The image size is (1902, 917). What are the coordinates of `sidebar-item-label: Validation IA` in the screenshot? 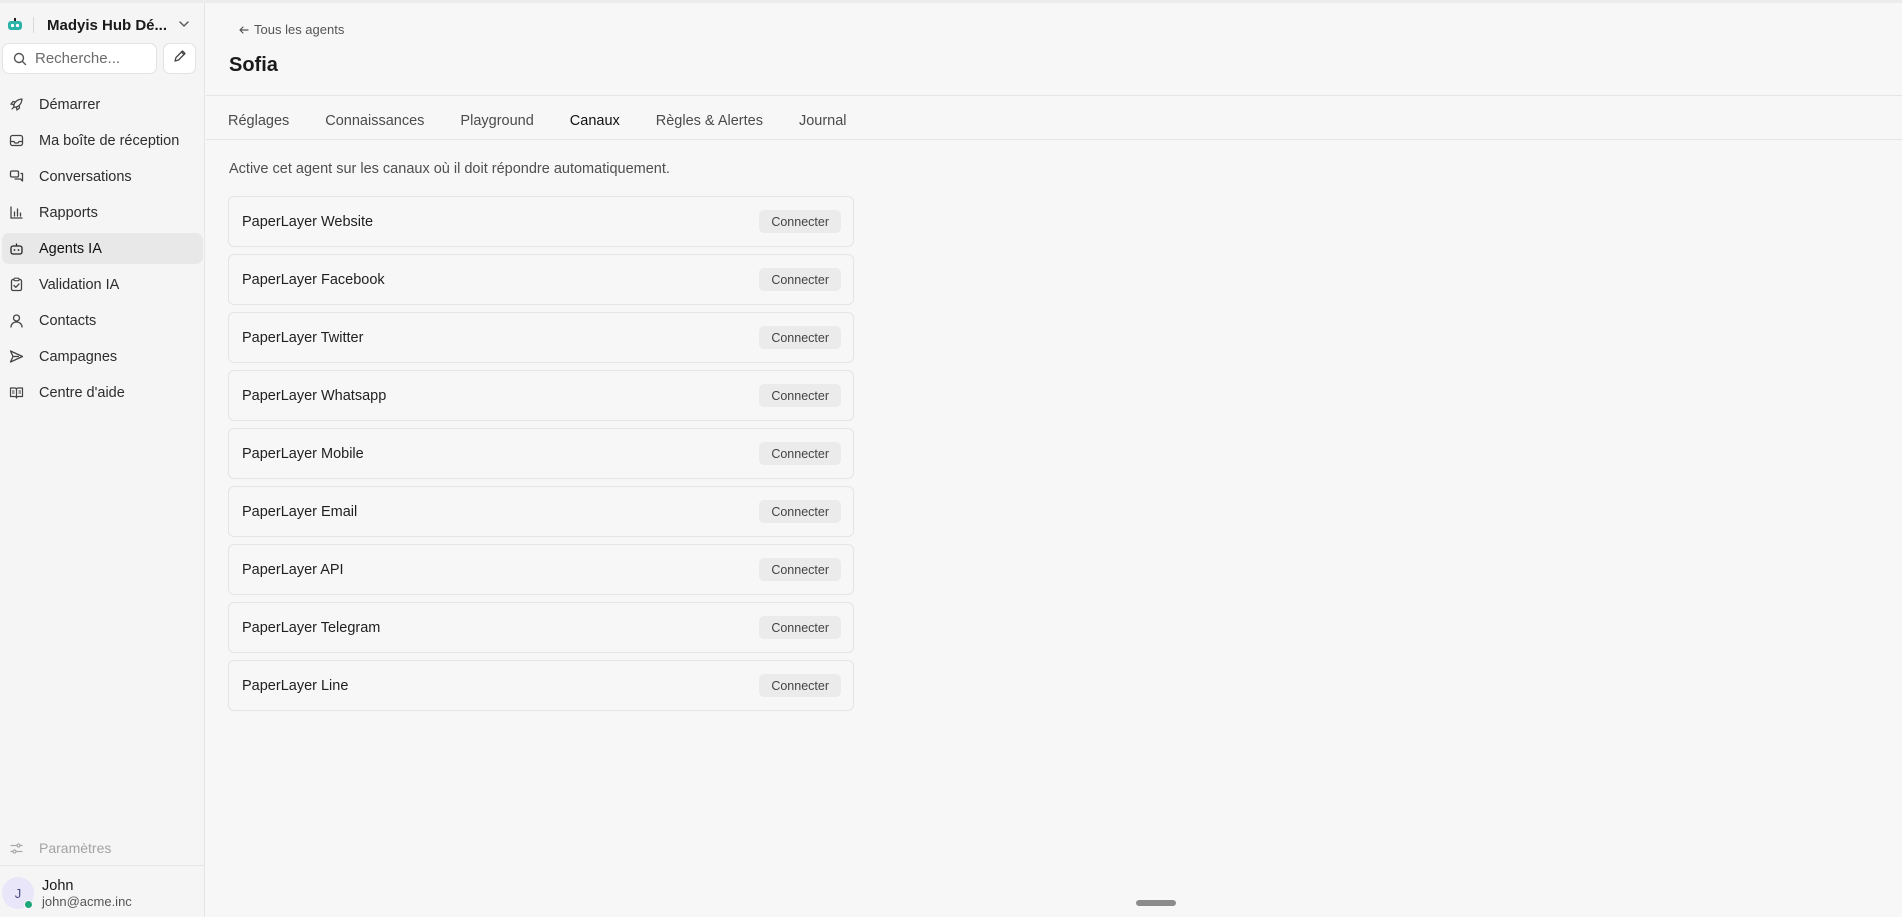 It's located at (79, 284).